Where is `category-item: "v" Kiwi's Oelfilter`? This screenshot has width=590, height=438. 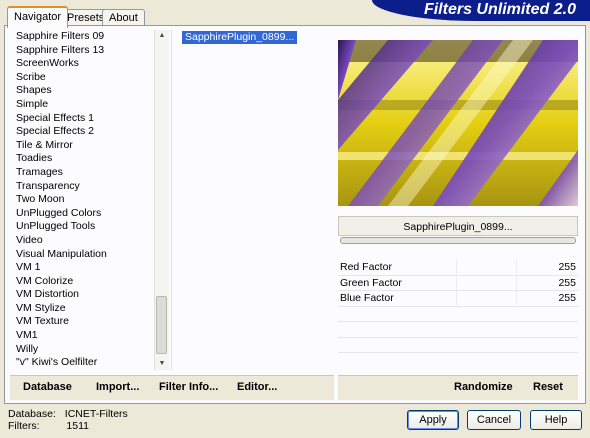 category-item: "v" Kiwi's Oelfilter is located at coordinates (81, 363).